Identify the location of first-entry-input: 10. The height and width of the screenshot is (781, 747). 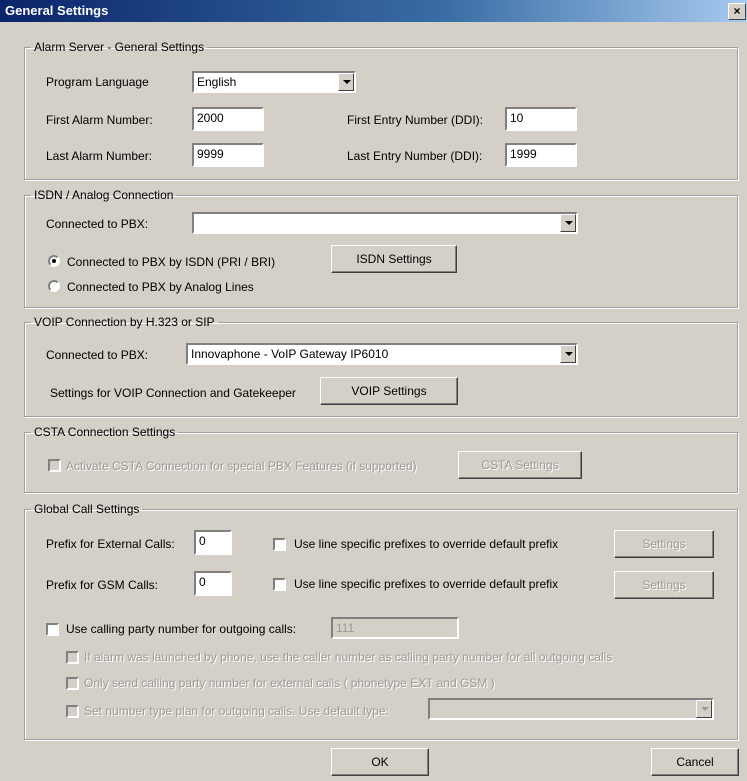
(541, 119).